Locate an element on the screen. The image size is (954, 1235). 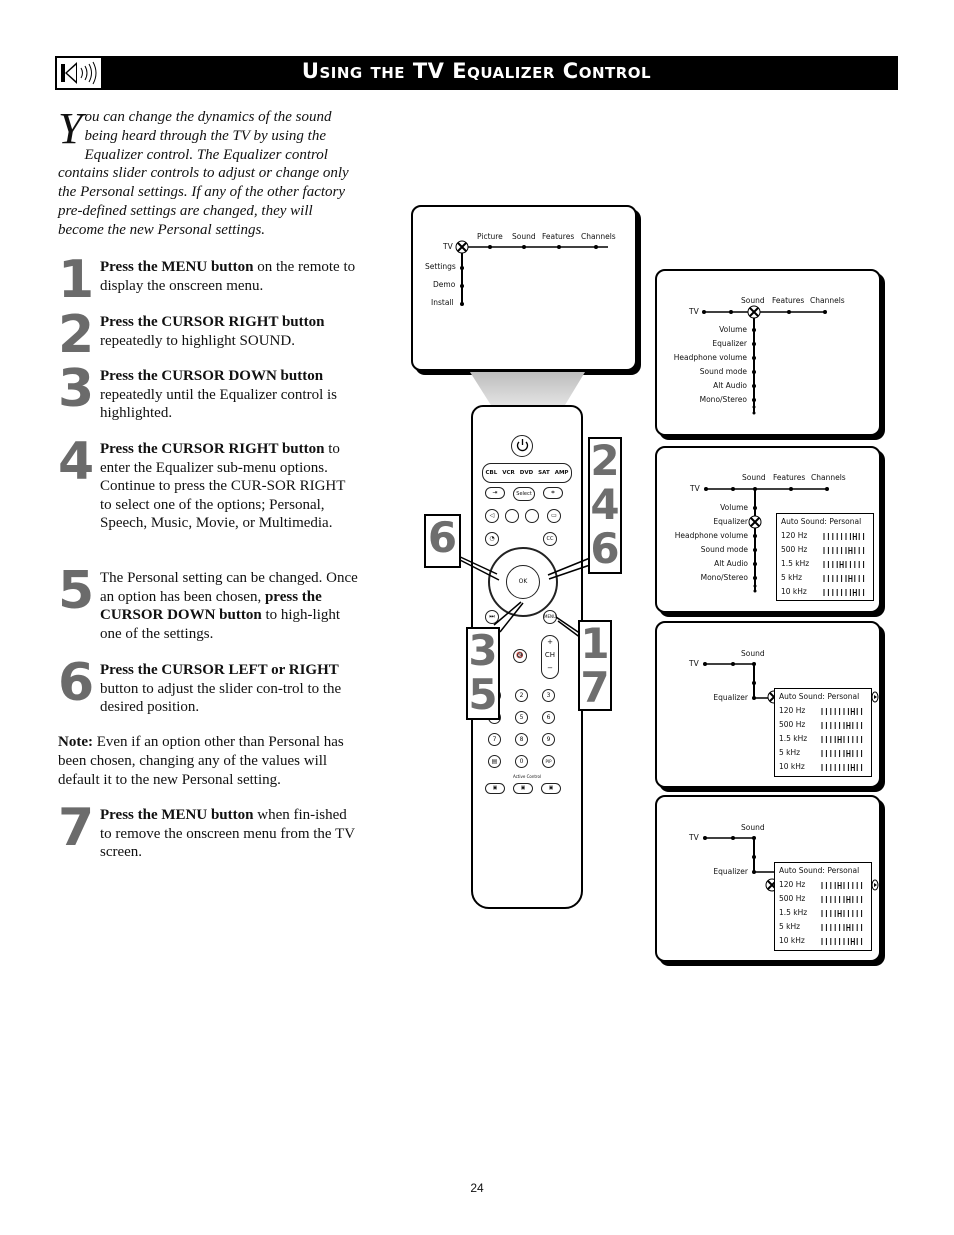
callout-step-6-left: 6 is located at coordinates (442, 541).